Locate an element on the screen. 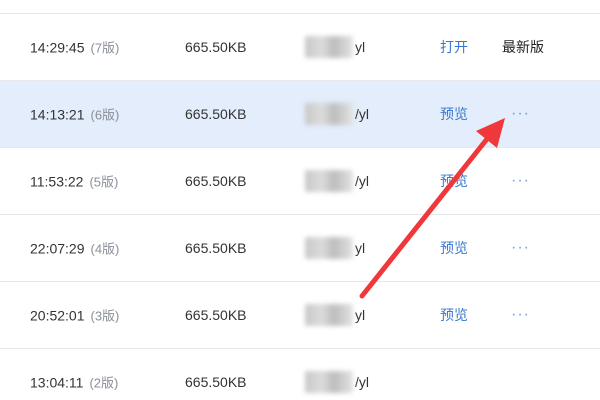  version-time-cell: 14:29:45 (7版) is located at coordinates (74, 47).